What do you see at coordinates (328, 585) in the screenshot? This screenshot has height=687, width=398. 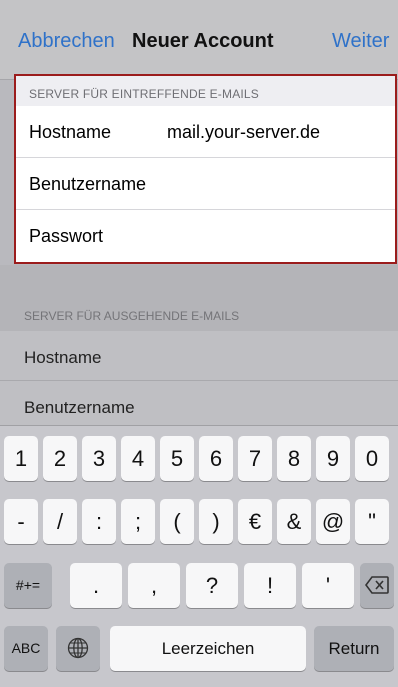 I see `key-apostrophe: '` at bounding box center [328, 585].